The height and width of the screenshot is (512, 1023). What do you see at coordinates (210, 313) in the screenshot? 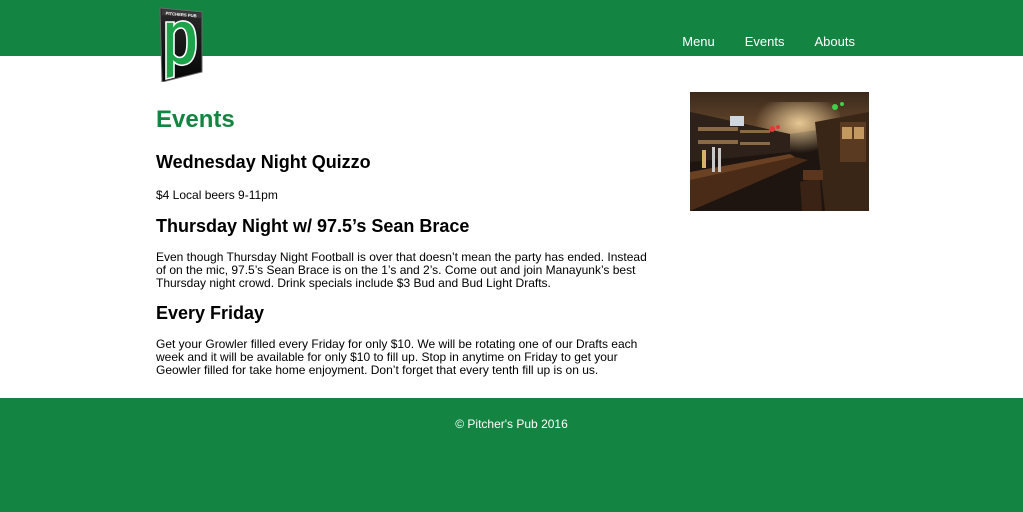
I see `event-title-friday: Every Friday` at bounding box center [210, 313].